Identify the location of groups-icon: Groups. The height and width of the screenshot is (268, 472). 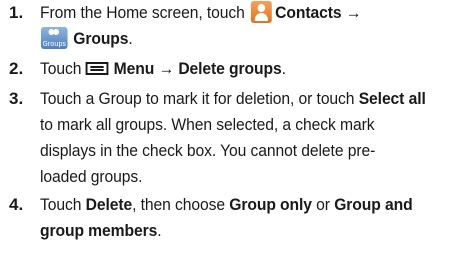
(54, 38).